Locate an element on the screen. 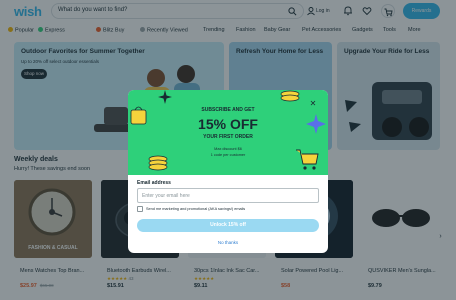 This screenshot has height=300, width=456. modal-eyebrow: SUBSCRIBE AND GET is located at coordinates (228, 110).